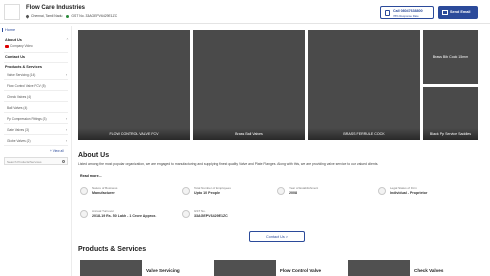 The image size is (490, 276). What do you see at coordinates (130, 192) in the screenshot?
I see `fact-nature-of-business: Nature of Business Manufacturer` at bounding box center [130, 192].